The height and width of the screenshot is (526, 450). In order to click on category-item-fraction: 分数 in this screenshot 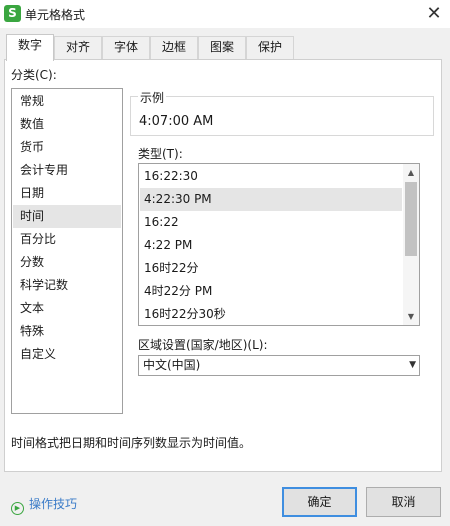, I will do `click(67, 262)`.